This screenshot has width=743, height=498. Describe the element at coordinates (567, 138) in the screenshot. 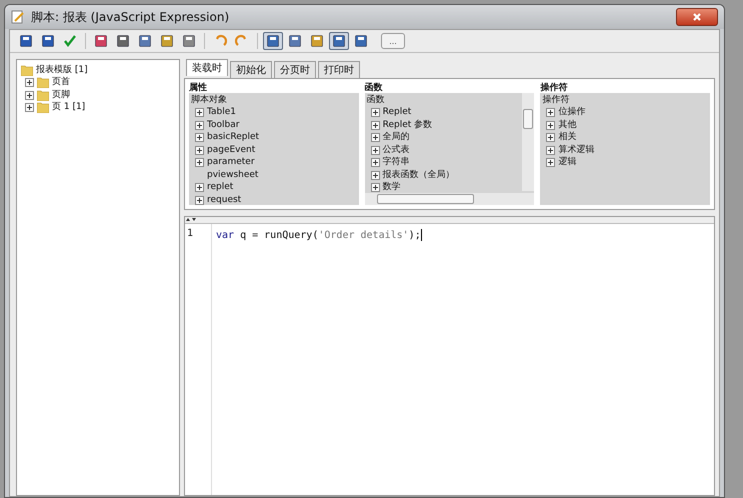

I see `tree-item: 相关` at that location.